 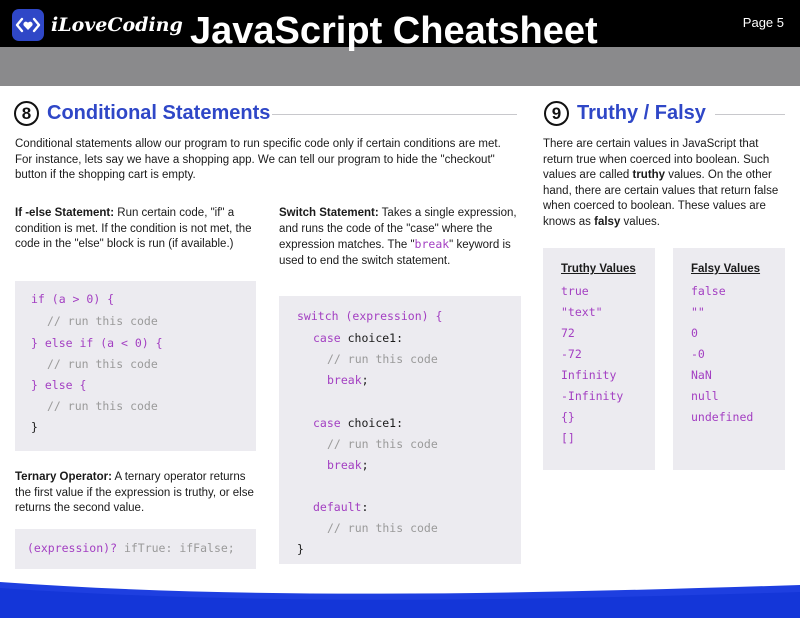 I want to click on falsy-value: "", so click(x=698, y=312).